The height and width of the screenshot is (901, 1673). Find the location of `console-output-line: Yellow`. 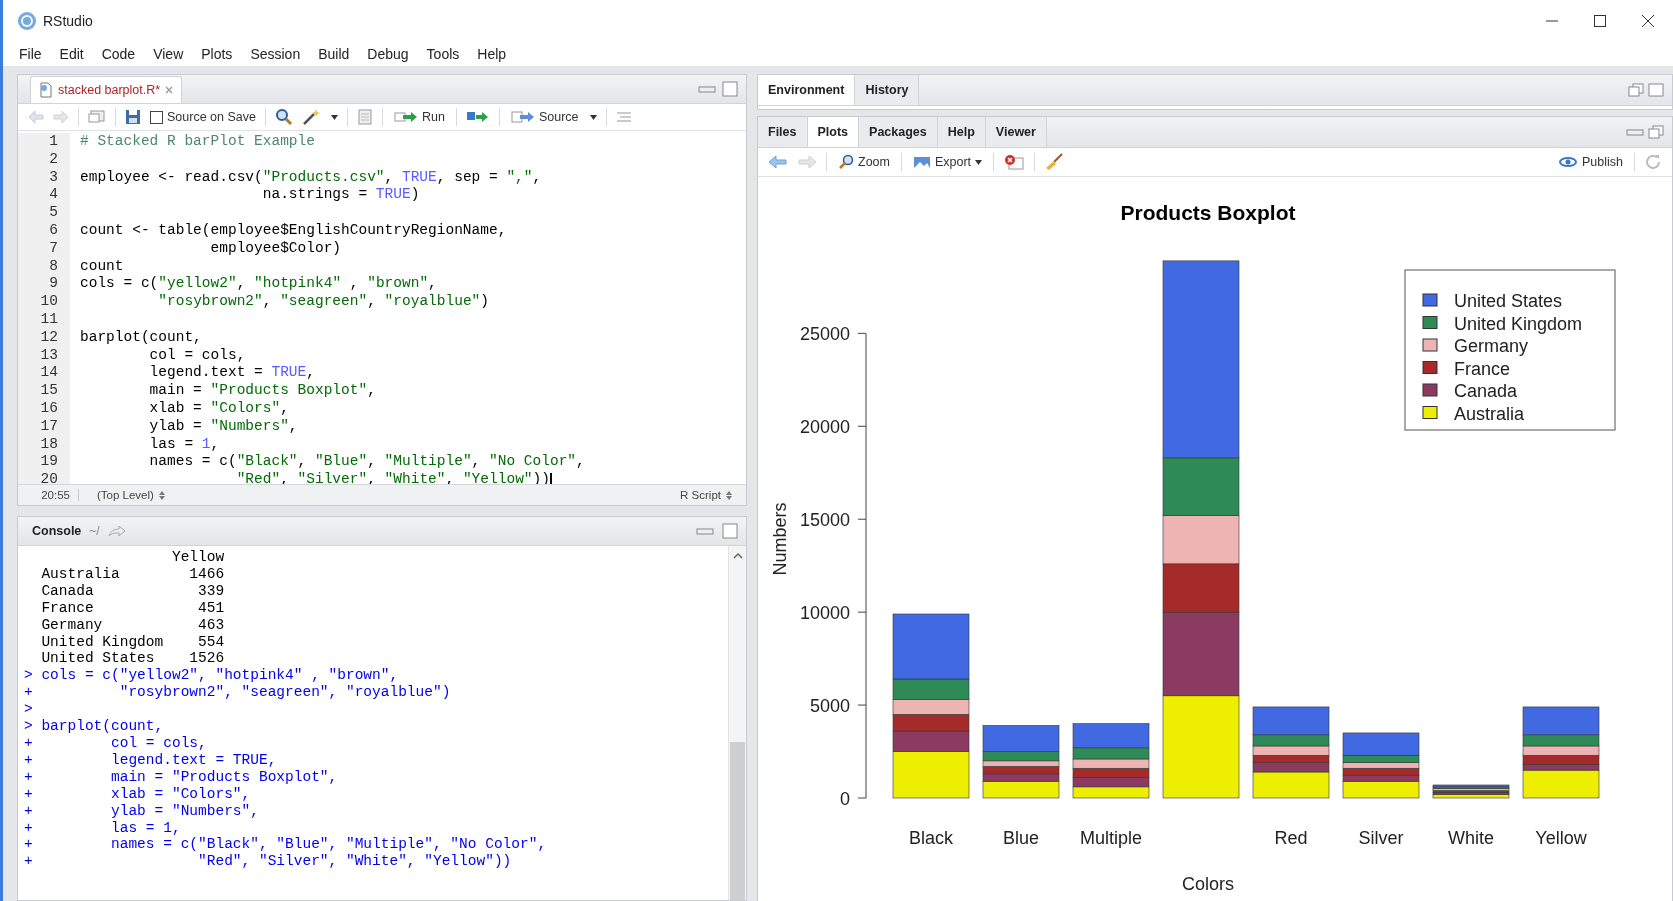

console-output-line: Yellow is located at coordinates (198, 557).